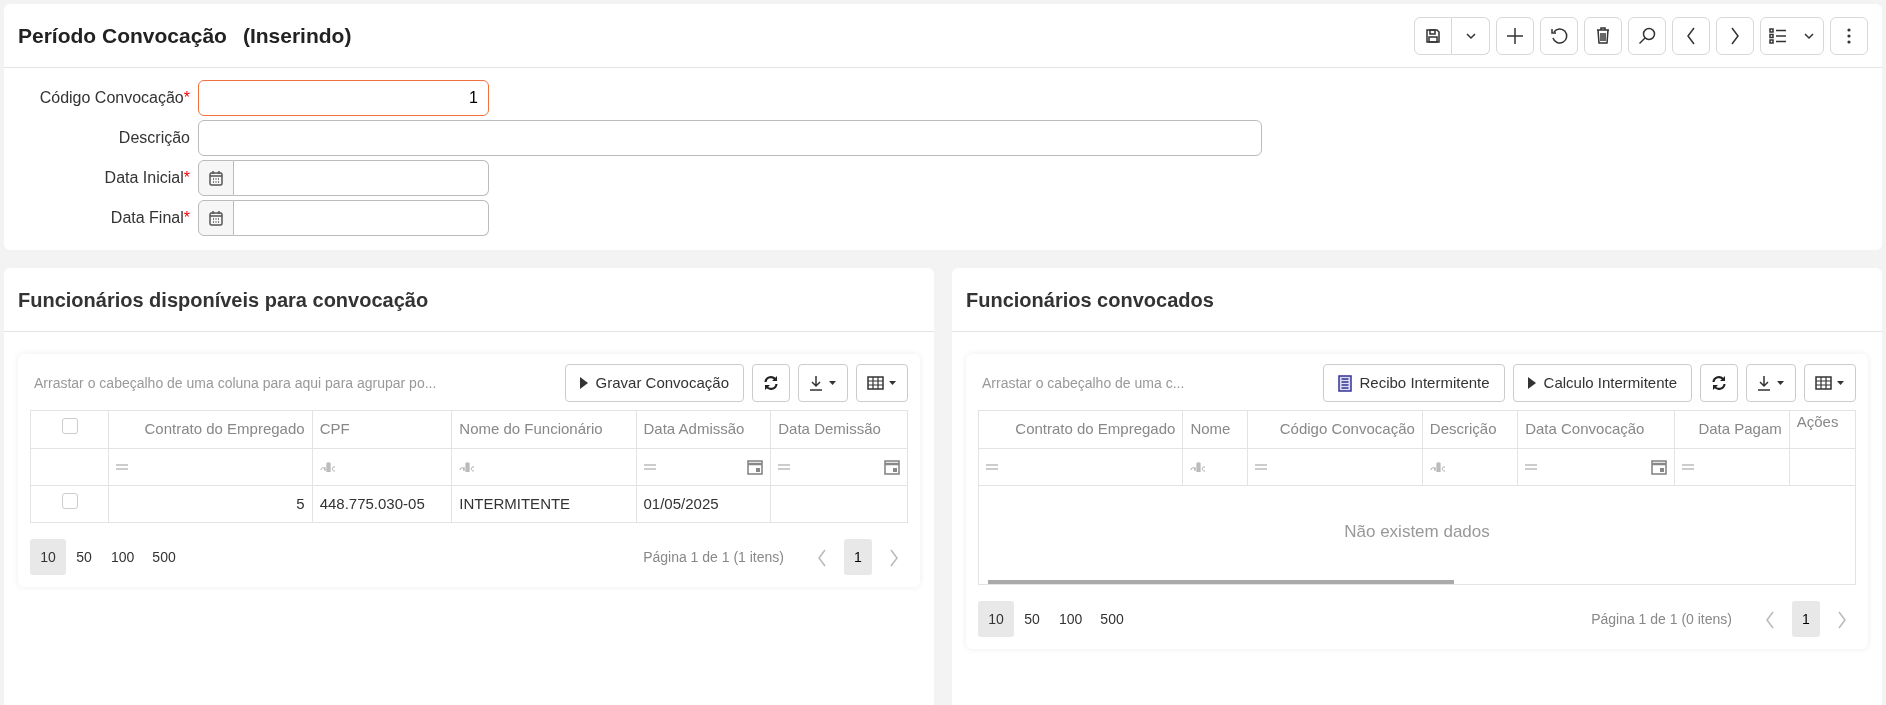 This screenshot has height=705, width=1886. I want to click on column-header: Nome do Funcionário, so click(543, 430).